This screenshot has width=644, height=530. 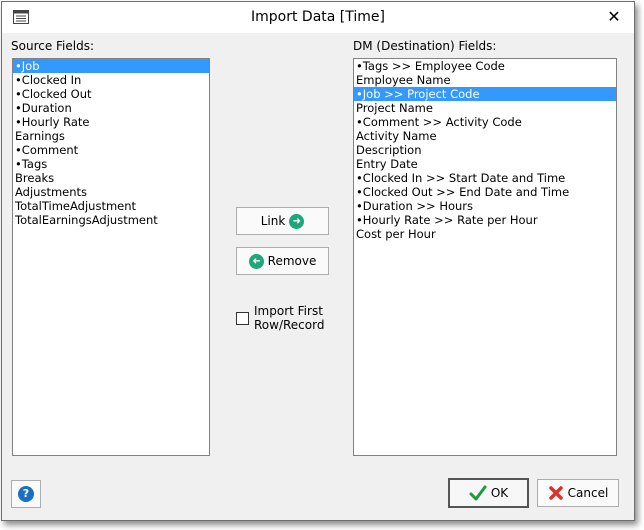 I want to click on red-x-icon, so click(x=555, y=493).